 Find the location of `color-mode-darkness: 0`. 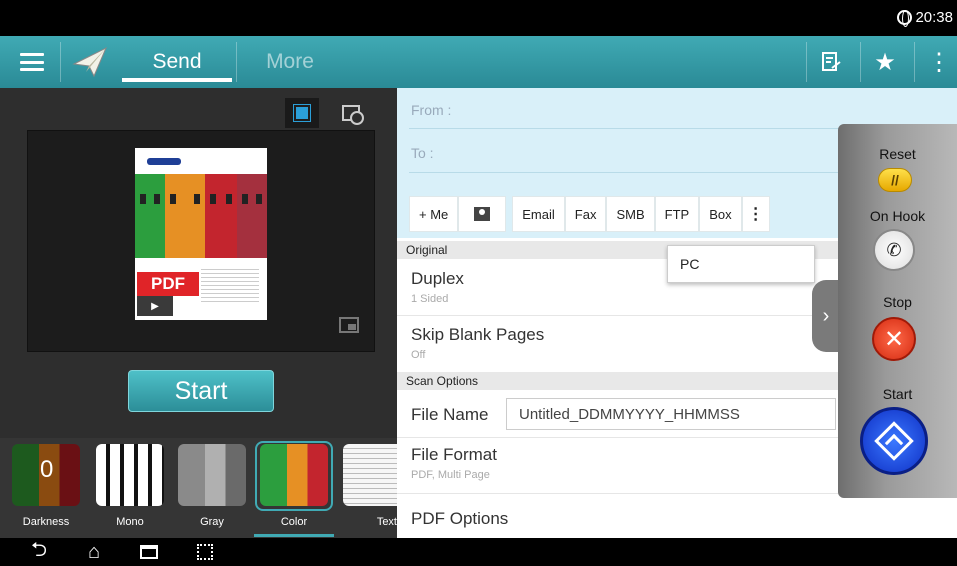

color-mode-darkness: 0 is located at coordinates (46, 475).